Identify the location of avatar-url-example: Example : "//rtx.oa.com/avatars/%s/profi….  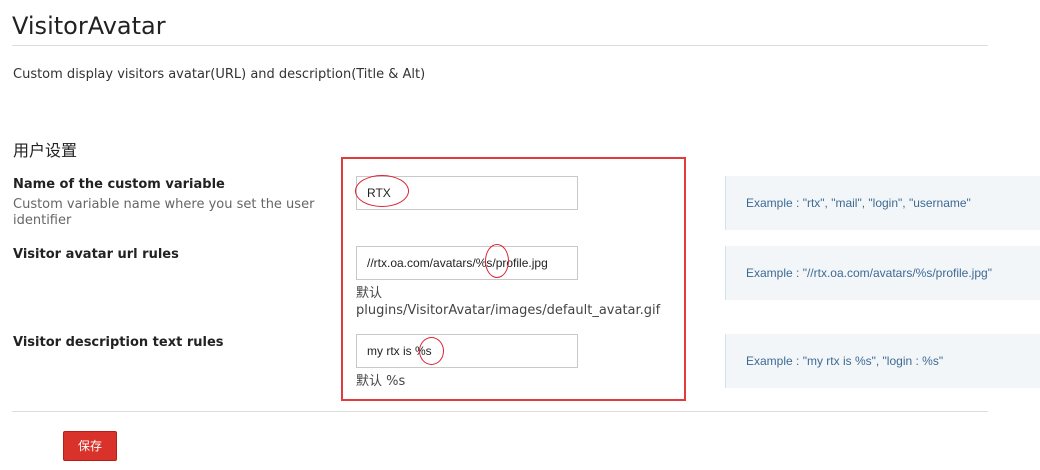
(882, 273).